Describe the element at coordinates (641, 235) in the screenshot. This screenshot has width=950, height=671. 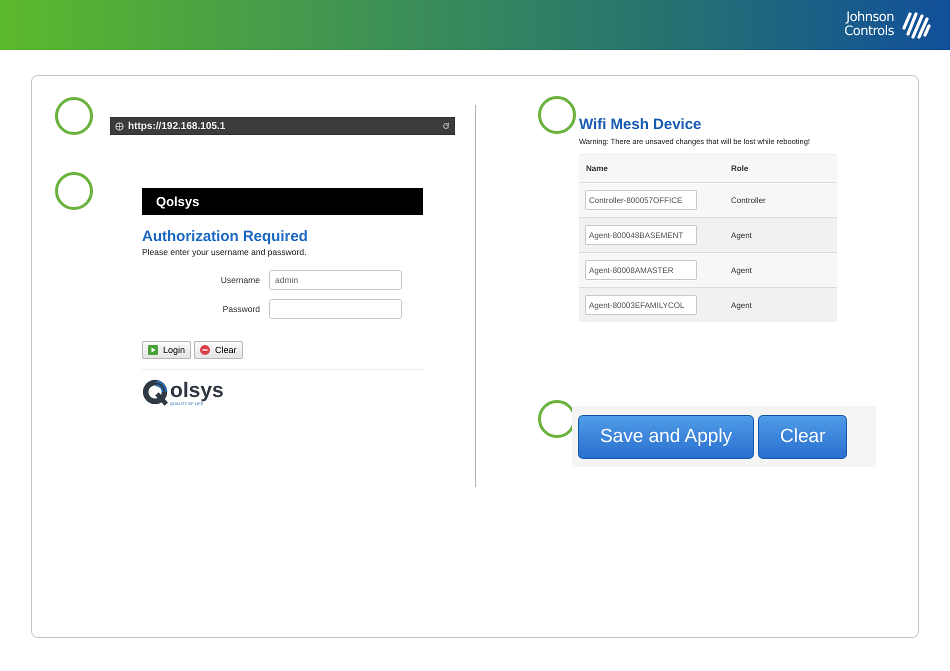
I see `name-field: Agent-800048BASEMENT` at that location.